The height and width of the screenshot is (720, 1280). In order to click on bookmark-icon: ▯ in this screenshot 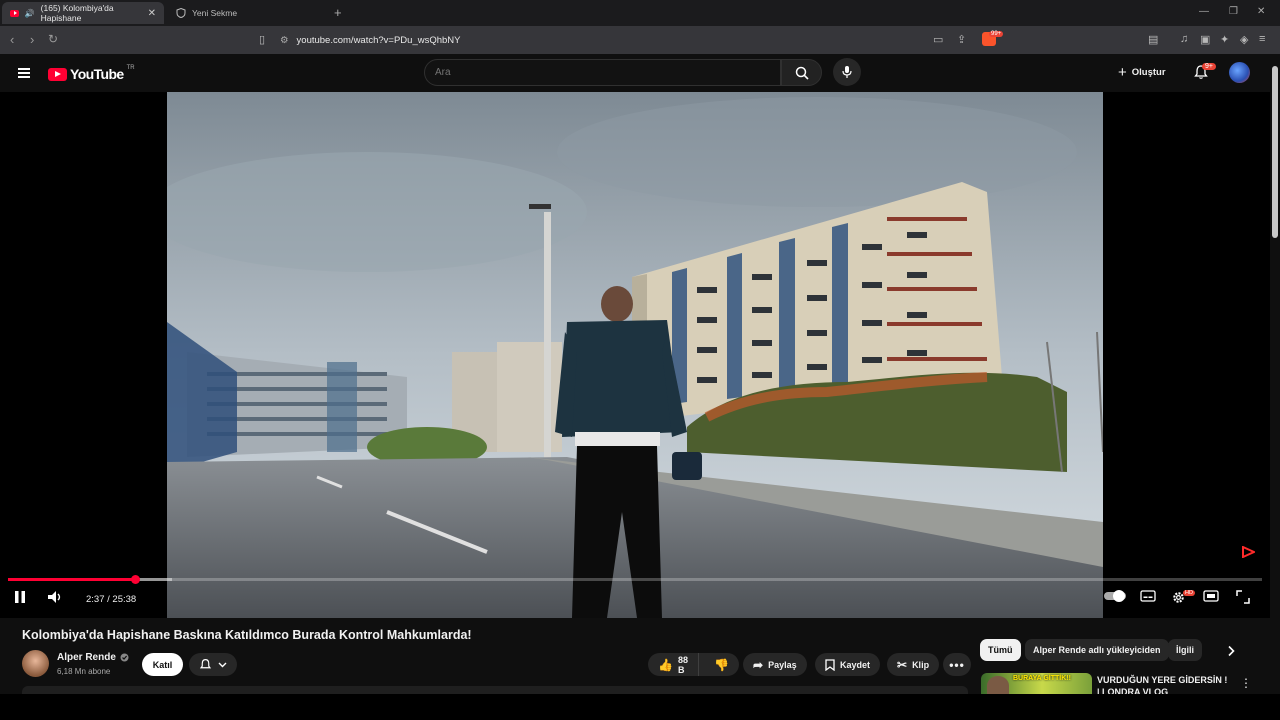, I will do `click(262, 39)`.